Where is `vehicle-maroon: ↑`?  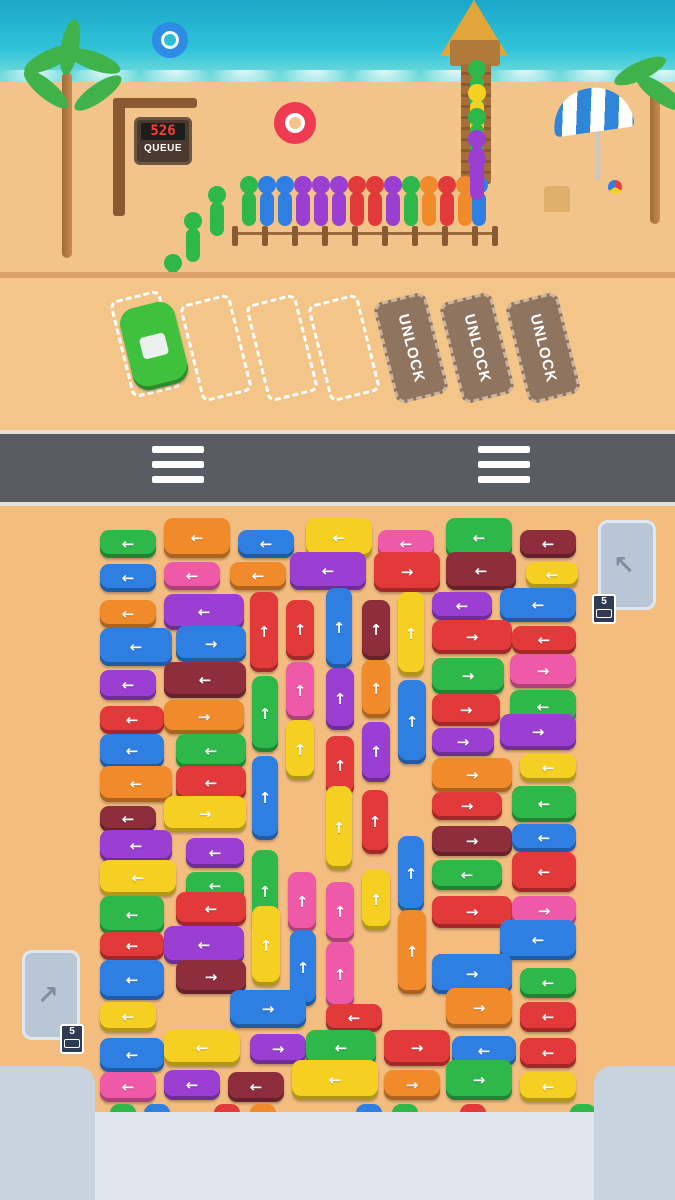 vehicle-maroon: ↑ is located at coordinates (376, 630).